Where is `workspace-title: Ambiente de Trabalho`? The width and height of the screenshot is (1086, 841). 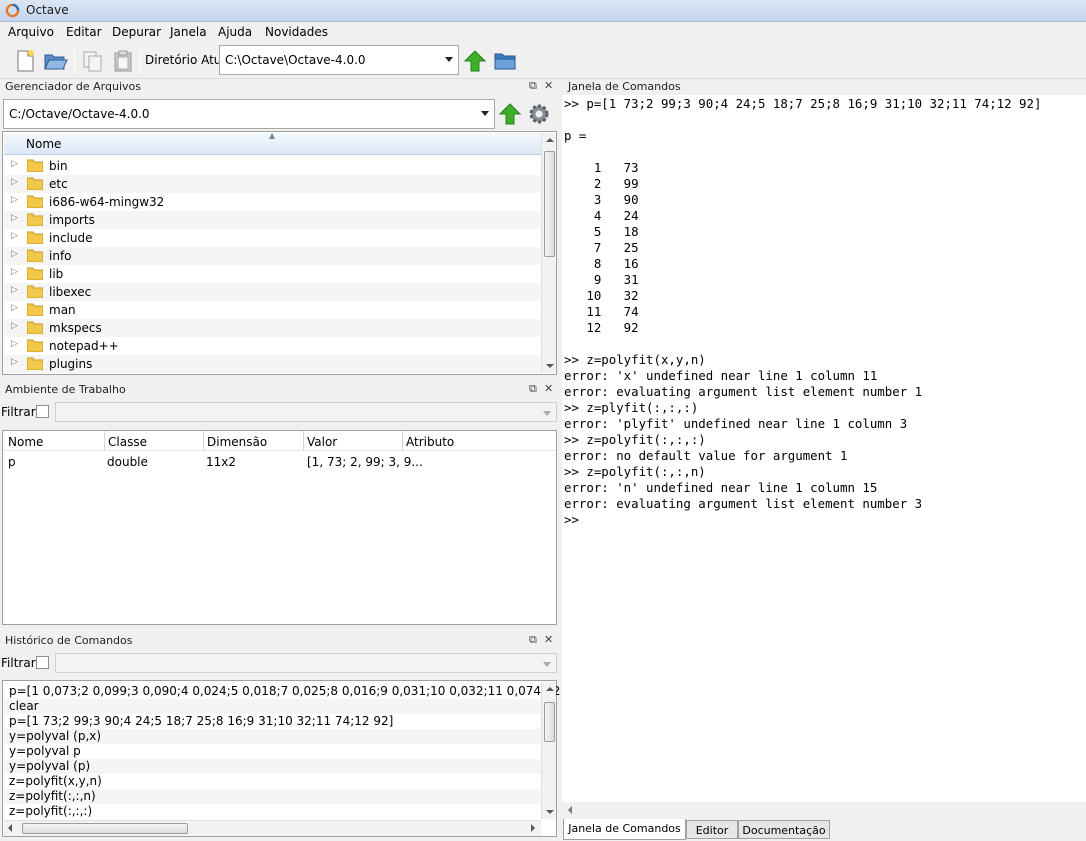
workspace-title: Ambiente de Trabalho is located at coordinates (65, 389).